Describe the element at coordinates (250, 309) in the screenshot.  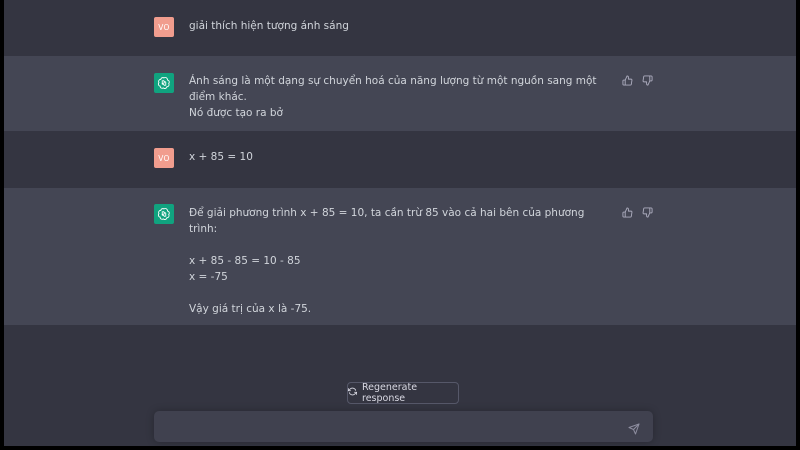
I see `assistant-message-line: Vậy giá trị của x là -75.` at that location.